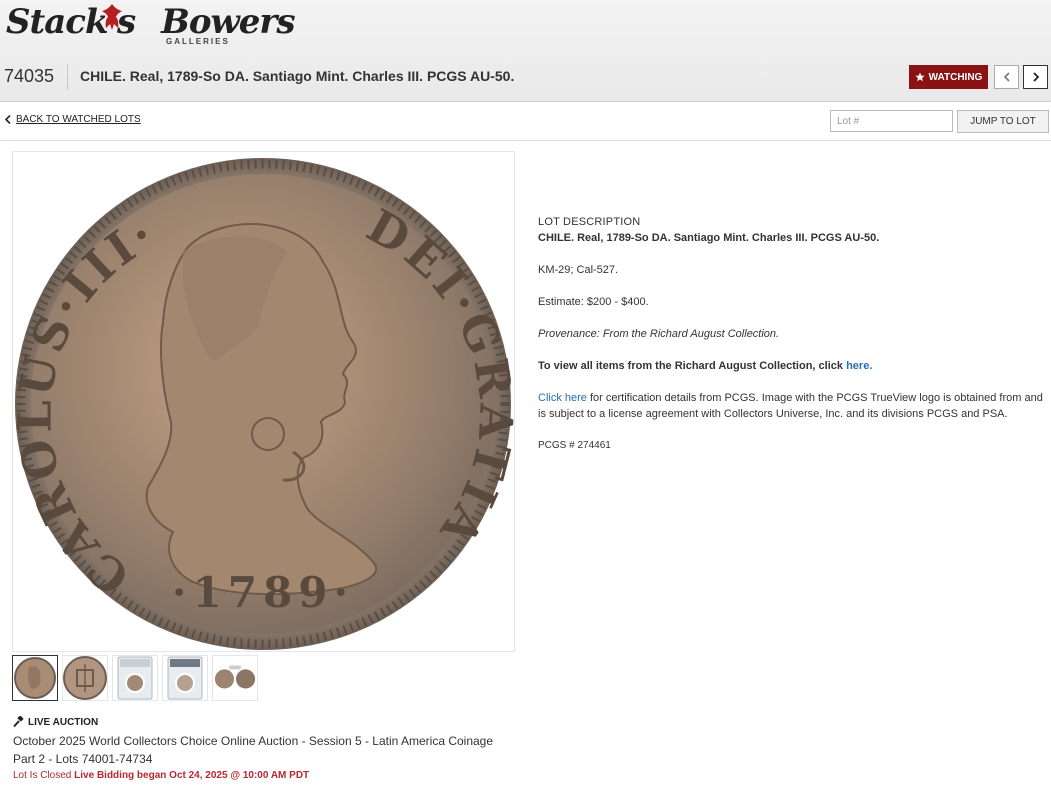  I want to click on thumbnail-trueview, so click(235, 678).